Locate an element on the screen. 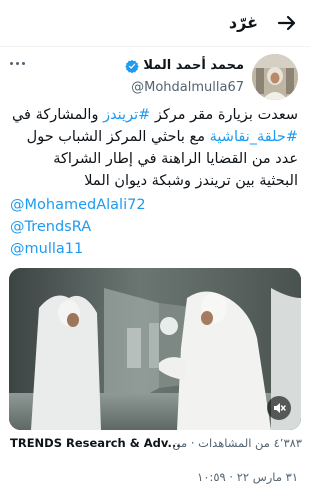  avatar-photo is located at coordinates (275, 77).